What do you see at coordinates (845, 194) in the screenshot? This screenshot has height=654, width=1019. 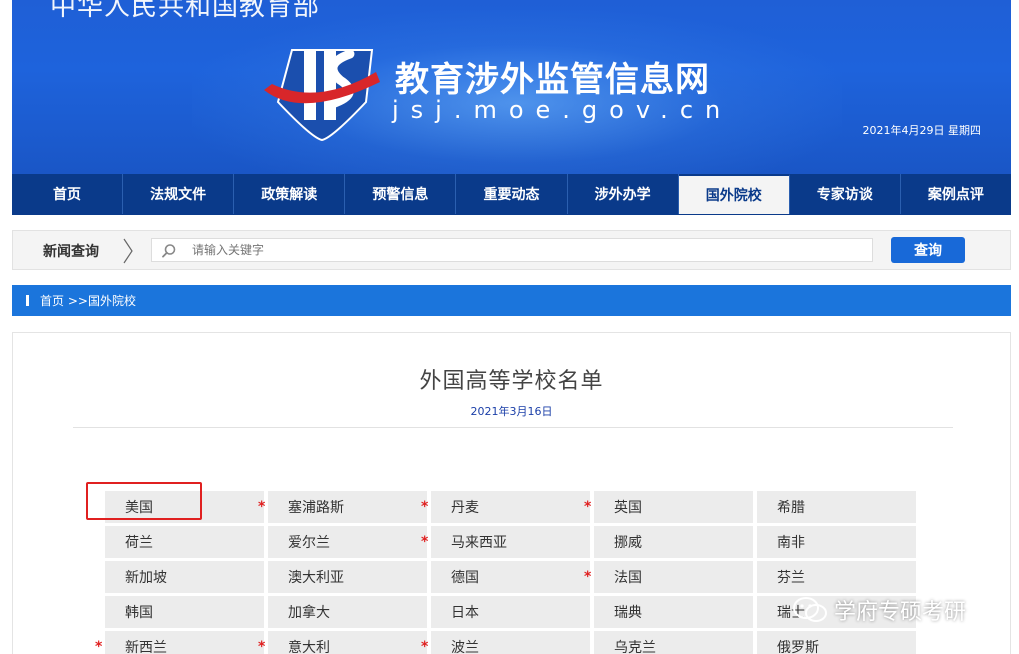 I see `nav-item-interviews: 专家访谈` at bounding box center [845, 194].